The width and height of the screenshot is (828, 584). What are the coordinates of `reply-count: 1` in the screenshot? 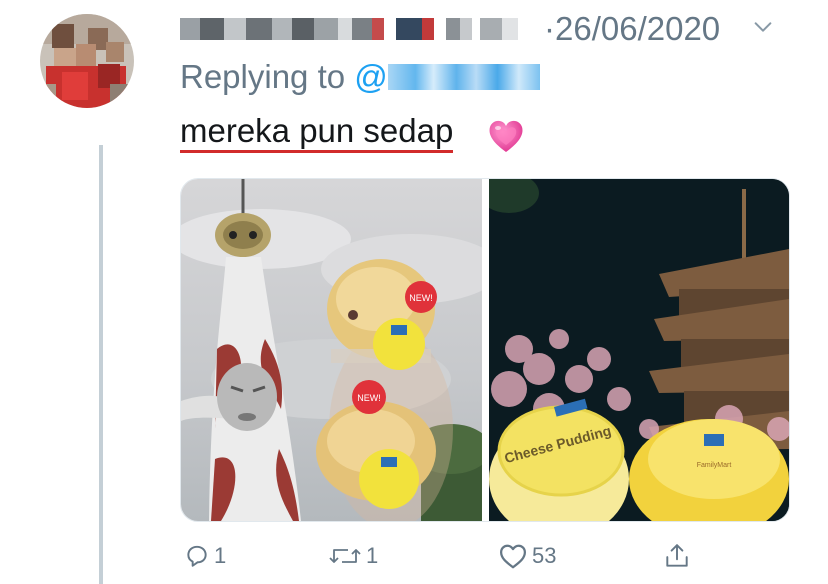 It's located at (220, 555).